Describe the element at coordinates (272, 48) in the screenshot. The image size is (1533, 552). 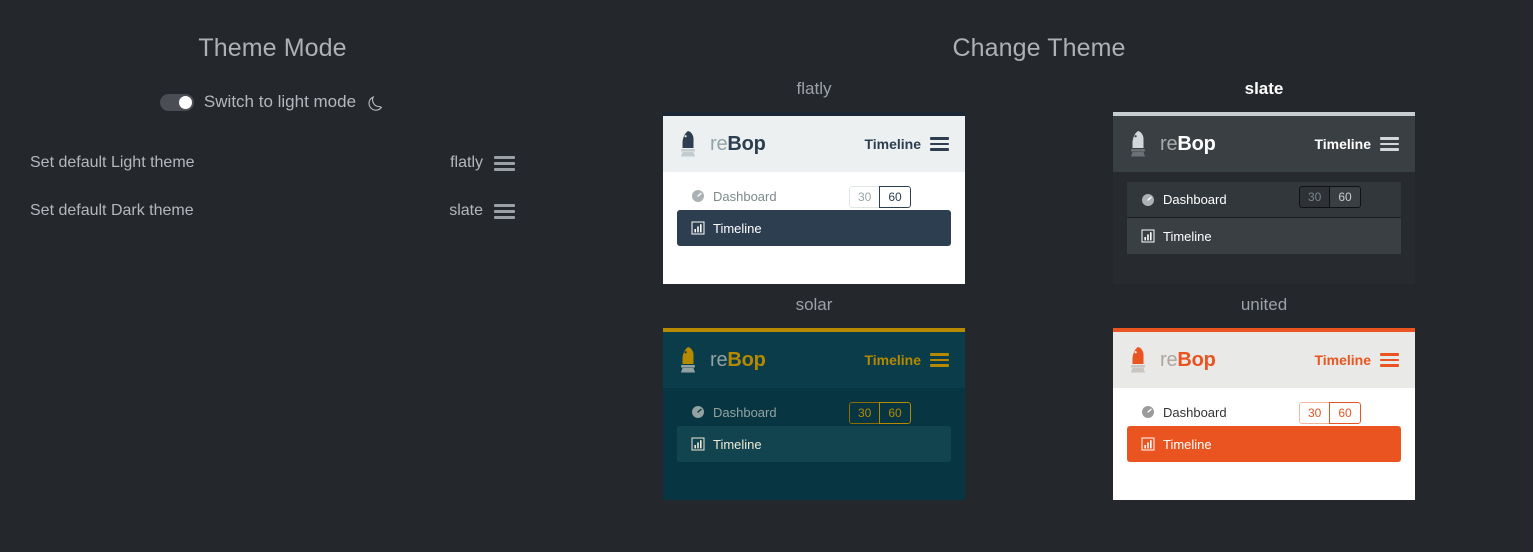
I see `theme-mode-title: Theme Mode` at that location.